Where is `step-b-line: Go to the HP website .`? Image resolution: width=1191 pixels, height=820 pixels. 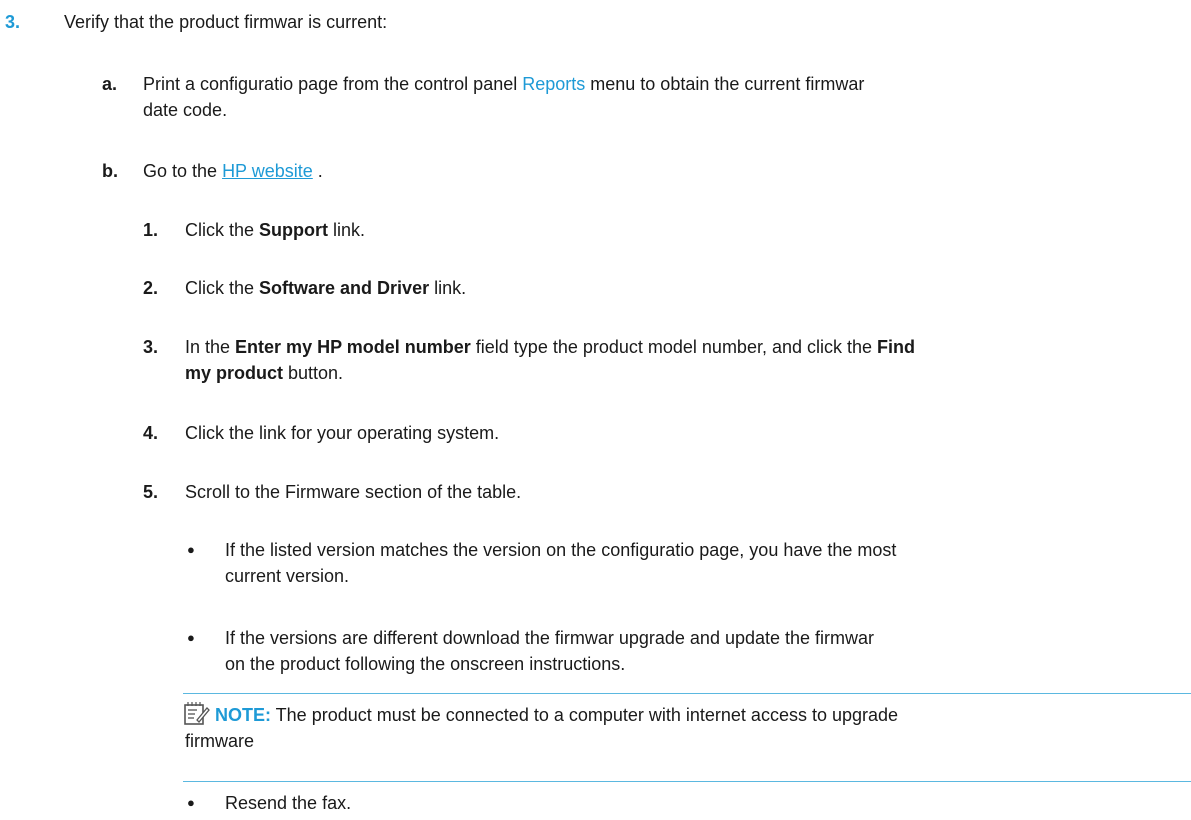
step-b-line: Go to the HP website . is located at coordinates (233, 171).